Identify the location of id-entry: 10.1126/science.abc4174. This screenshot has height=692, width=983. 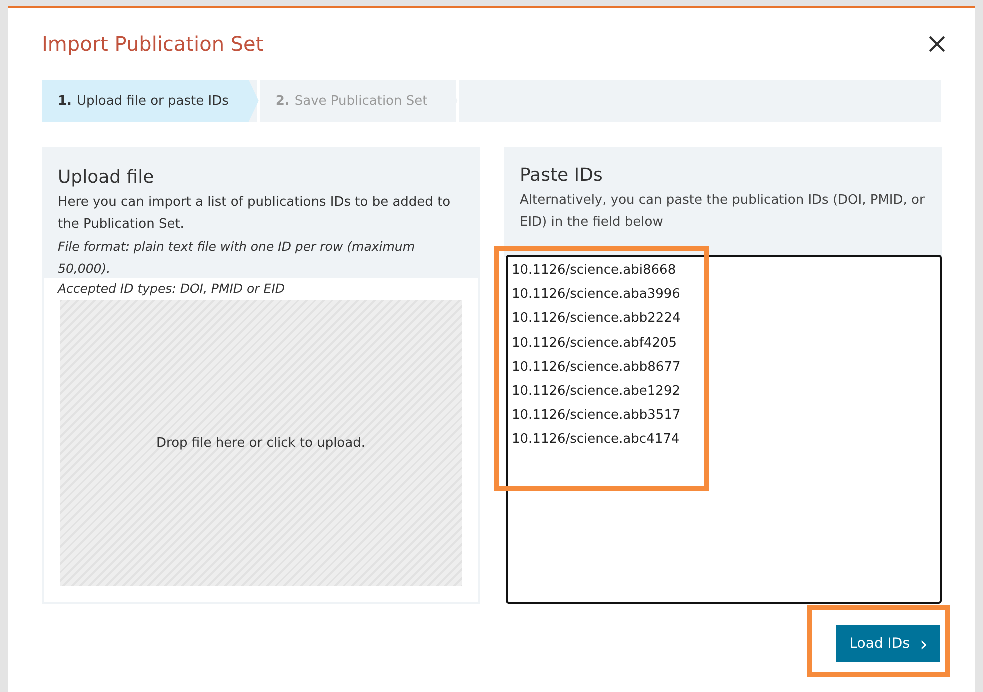
(596, 440).